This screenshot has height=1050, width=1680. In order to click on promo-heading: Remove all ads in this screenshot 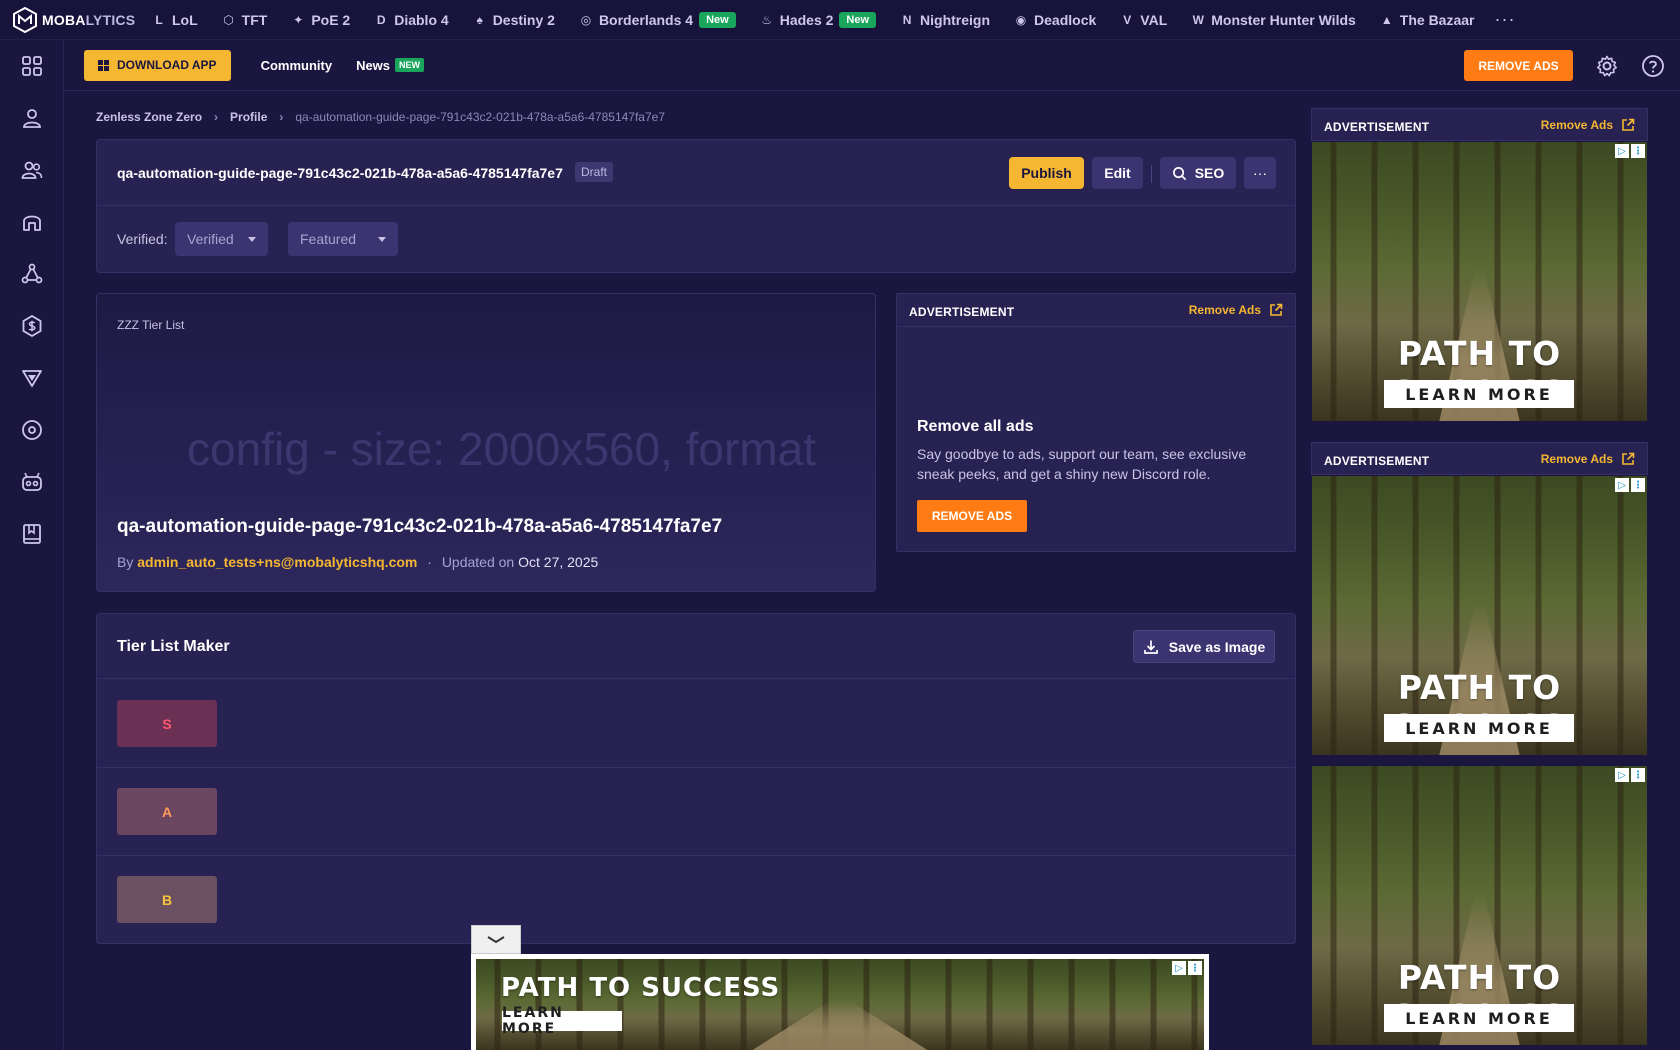, I will do `click(975, 426)`.